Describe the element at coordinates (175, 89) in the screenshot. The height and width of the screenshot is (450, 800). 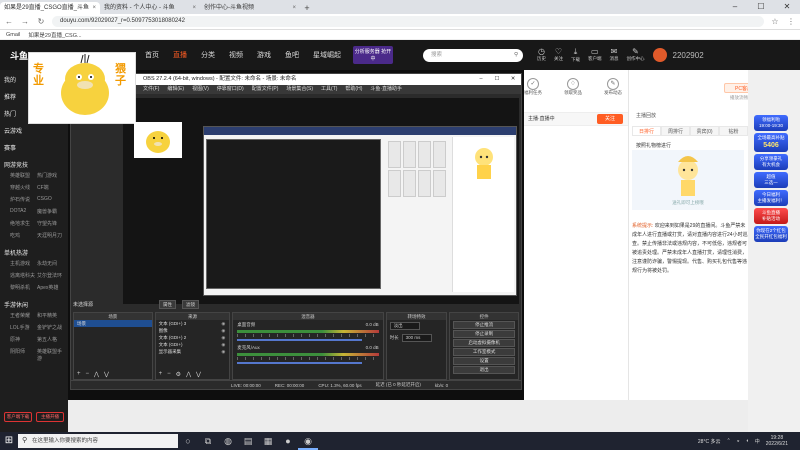
I see `obs-menu-item: 编辑(E)` at that location.